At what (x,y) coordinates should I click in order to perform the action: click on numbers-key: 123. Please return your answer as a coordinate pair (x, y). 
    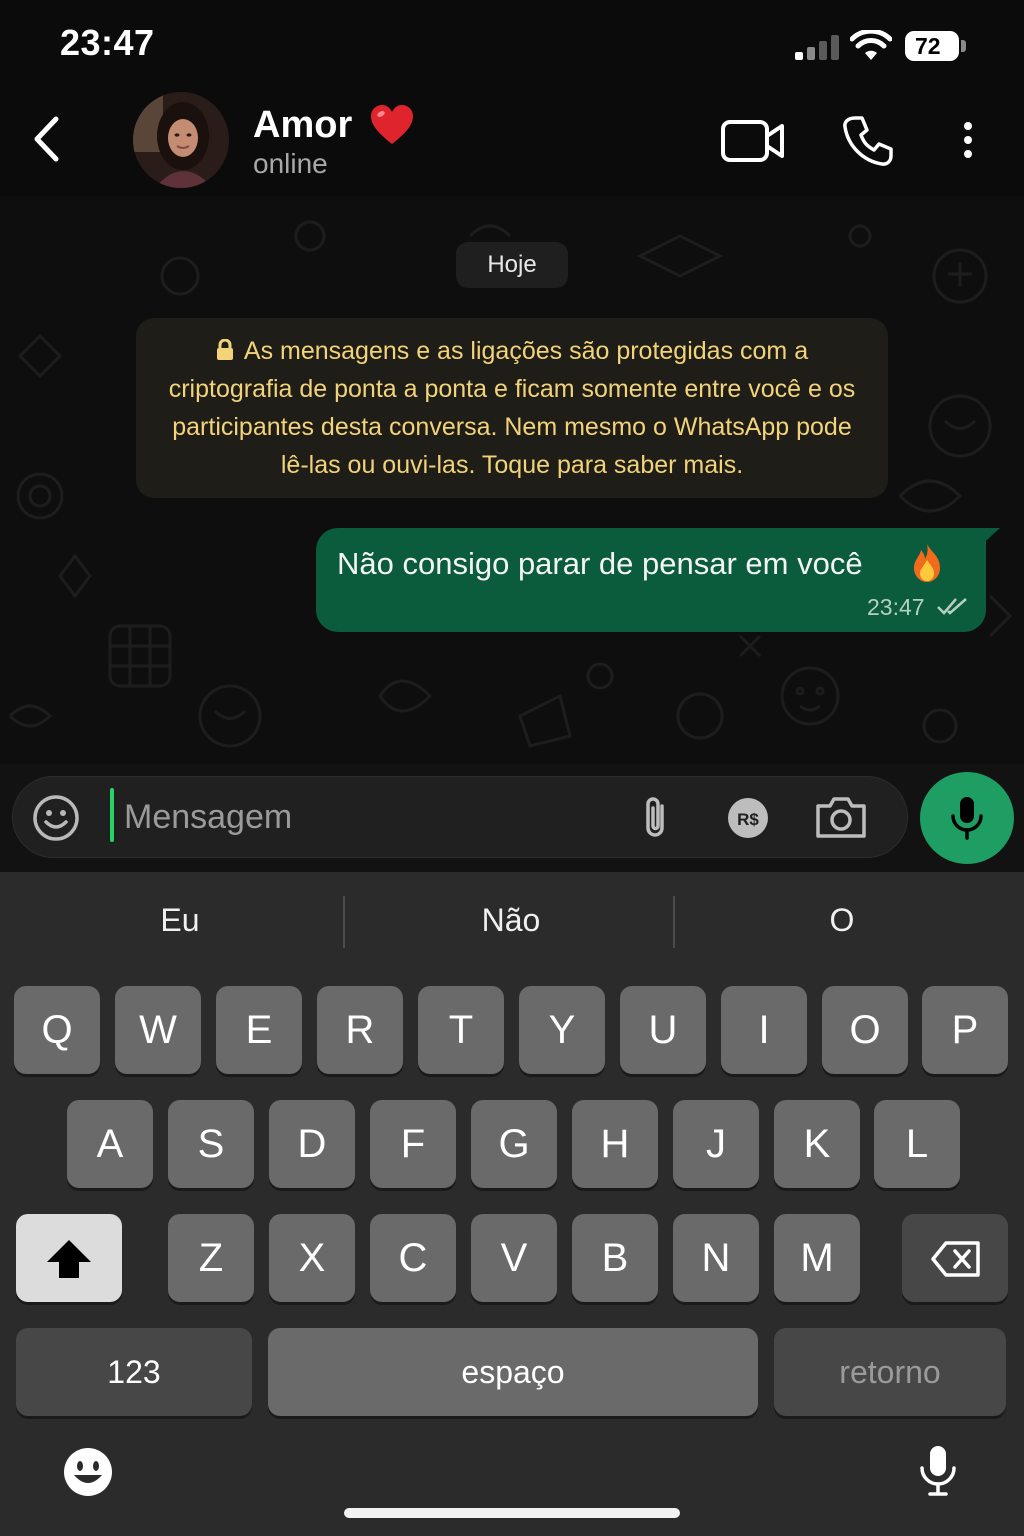
    Looking at the image, I should click on (134, 1372).